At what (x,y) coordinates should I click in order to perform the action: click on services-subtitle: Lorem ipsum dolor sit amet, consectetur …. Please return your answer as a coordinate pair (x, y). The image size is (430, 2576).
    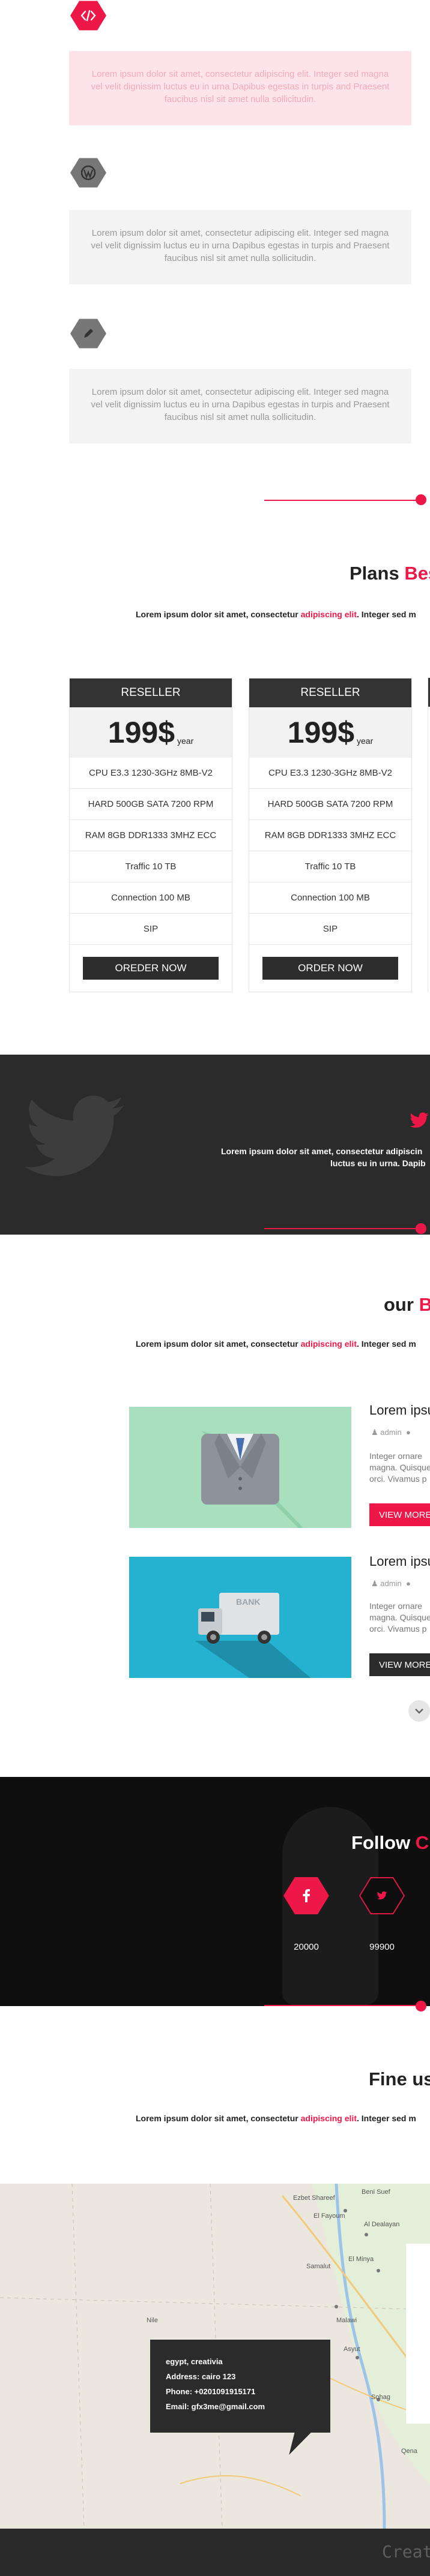
    Looking at the image, I should click on (276, 1344).